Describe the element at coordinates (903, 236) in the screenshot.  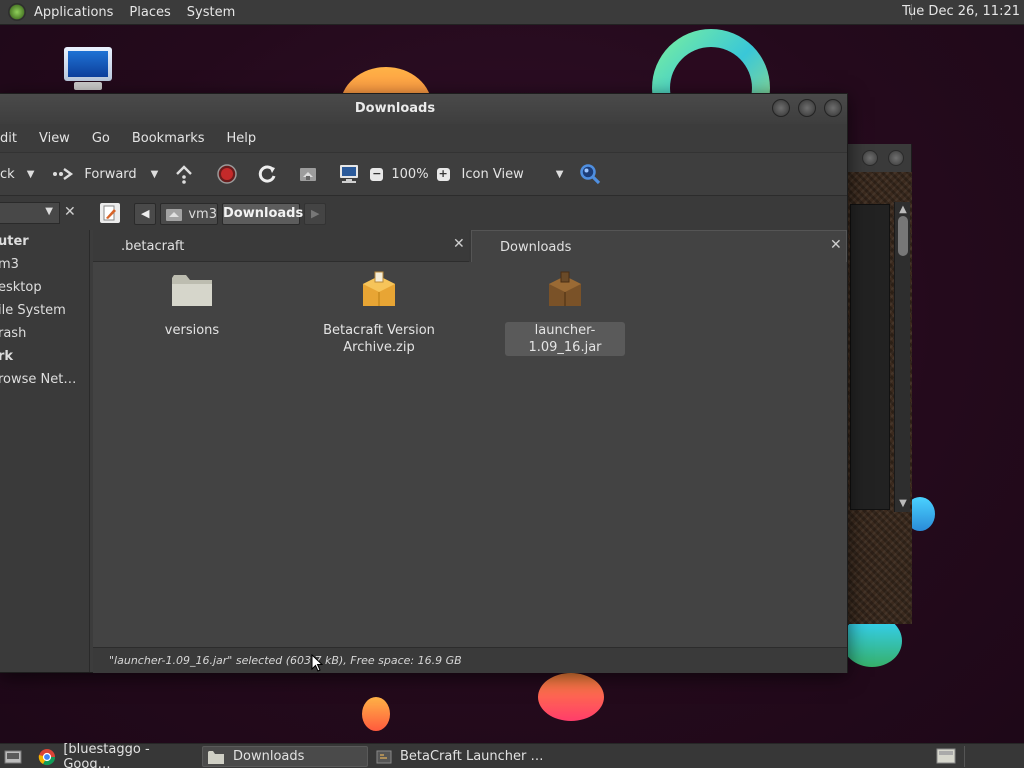
I see `scroll-thumb` at that location.